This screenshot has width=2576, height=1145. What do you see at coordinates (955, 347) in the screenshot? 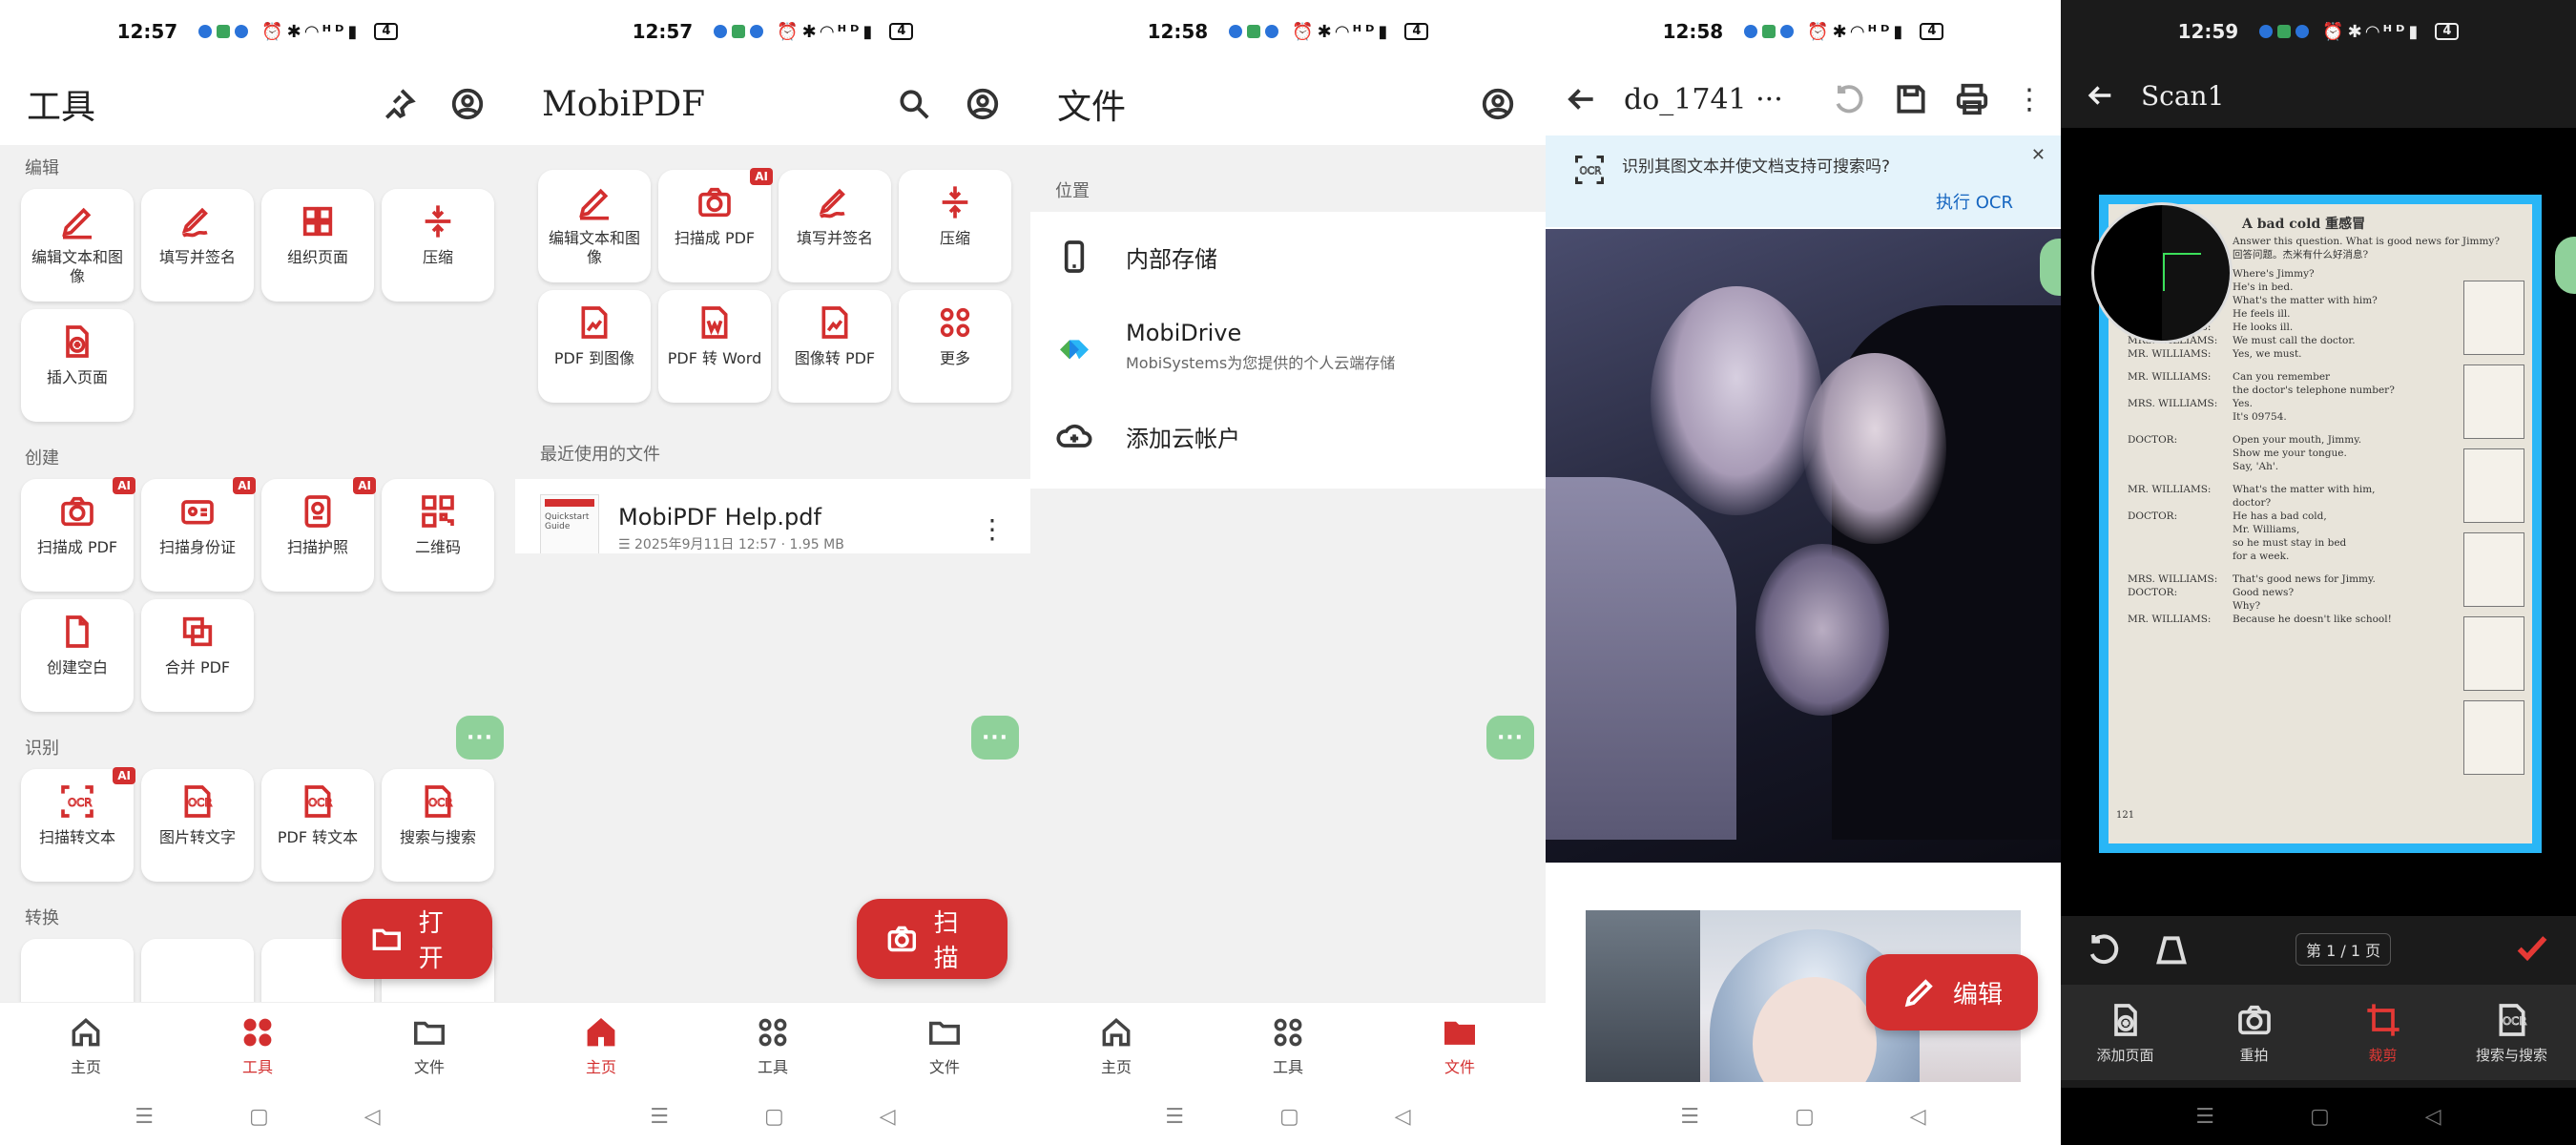
I see `tile-more: 更多` at bounding box center [955, 347].